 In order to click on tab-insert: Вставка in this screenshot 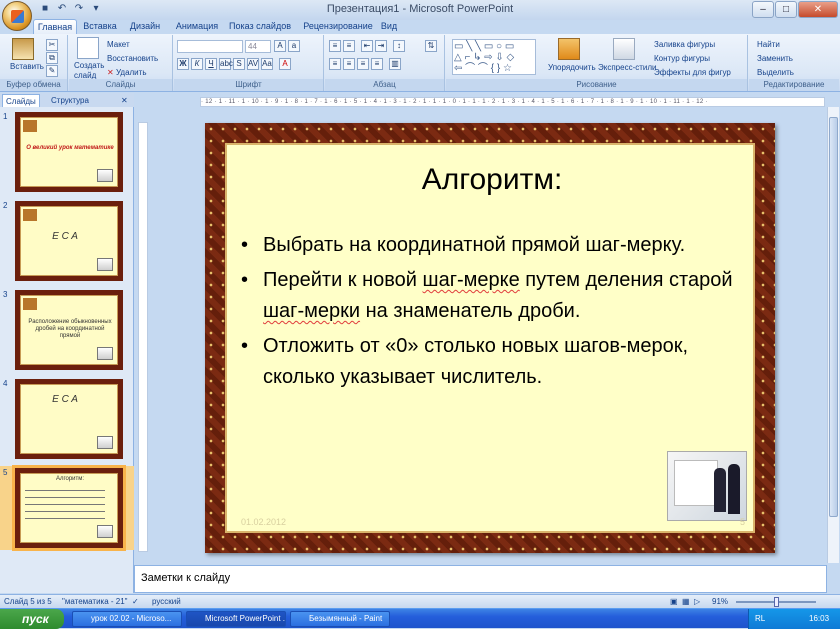, I will do `click(100, 26)`.